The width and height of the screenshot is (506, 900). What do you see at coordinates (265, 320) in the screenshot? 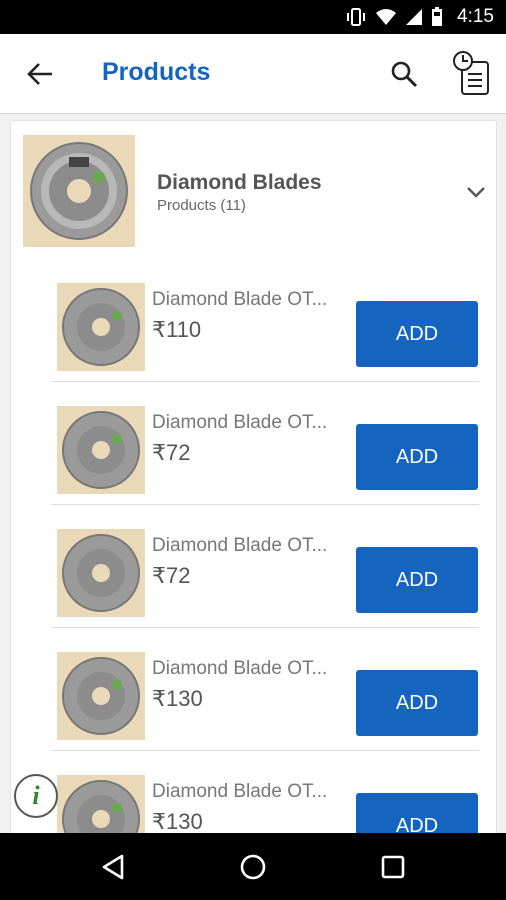
I see `list-item: Diamond Blade OT... ₹110 ADD` at bounding box center [265, 320].